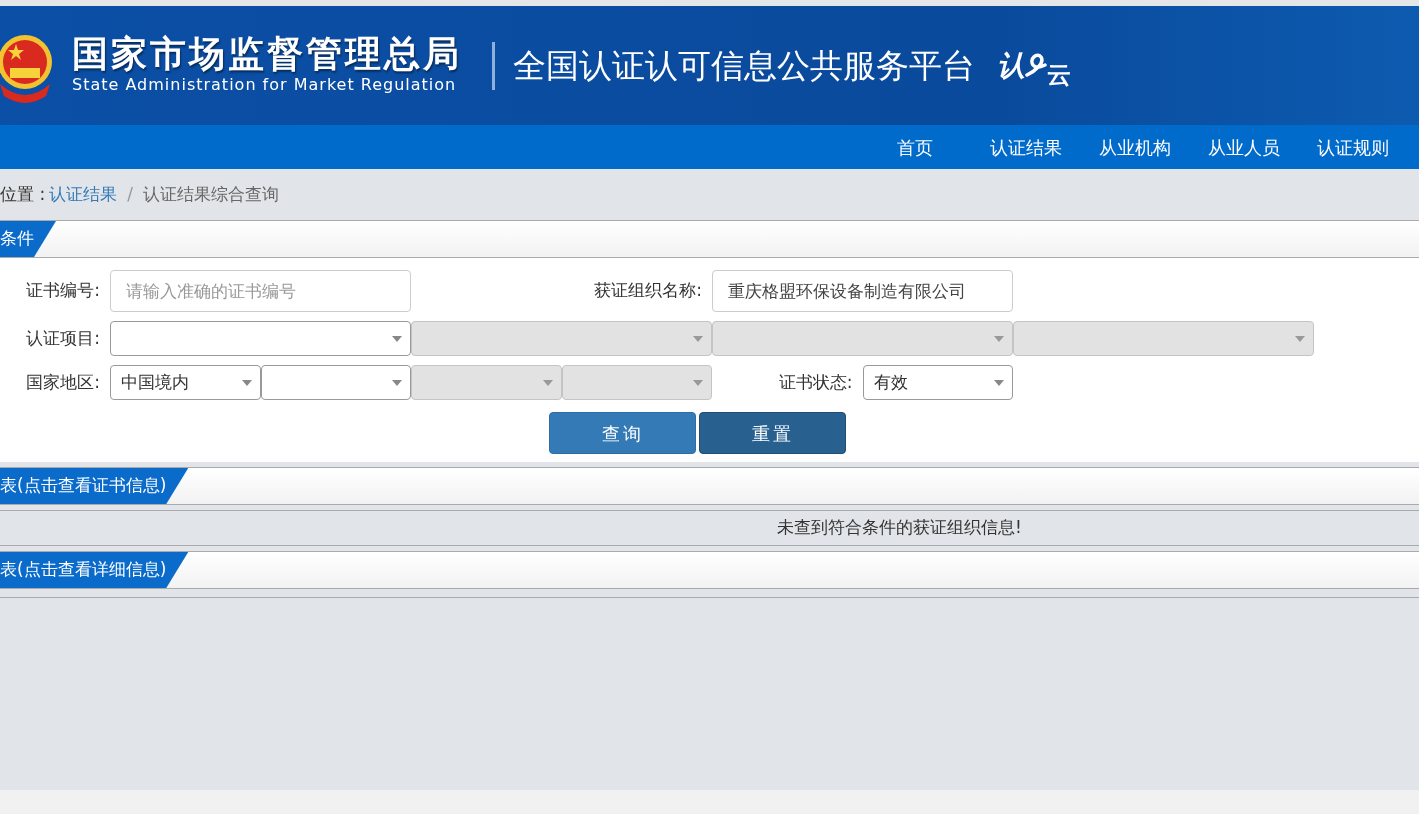  Describe the element at coordinates (744, 65) in the screenshot. I see `platform-title: 全国认证认可信息公共服务平台` at that location.